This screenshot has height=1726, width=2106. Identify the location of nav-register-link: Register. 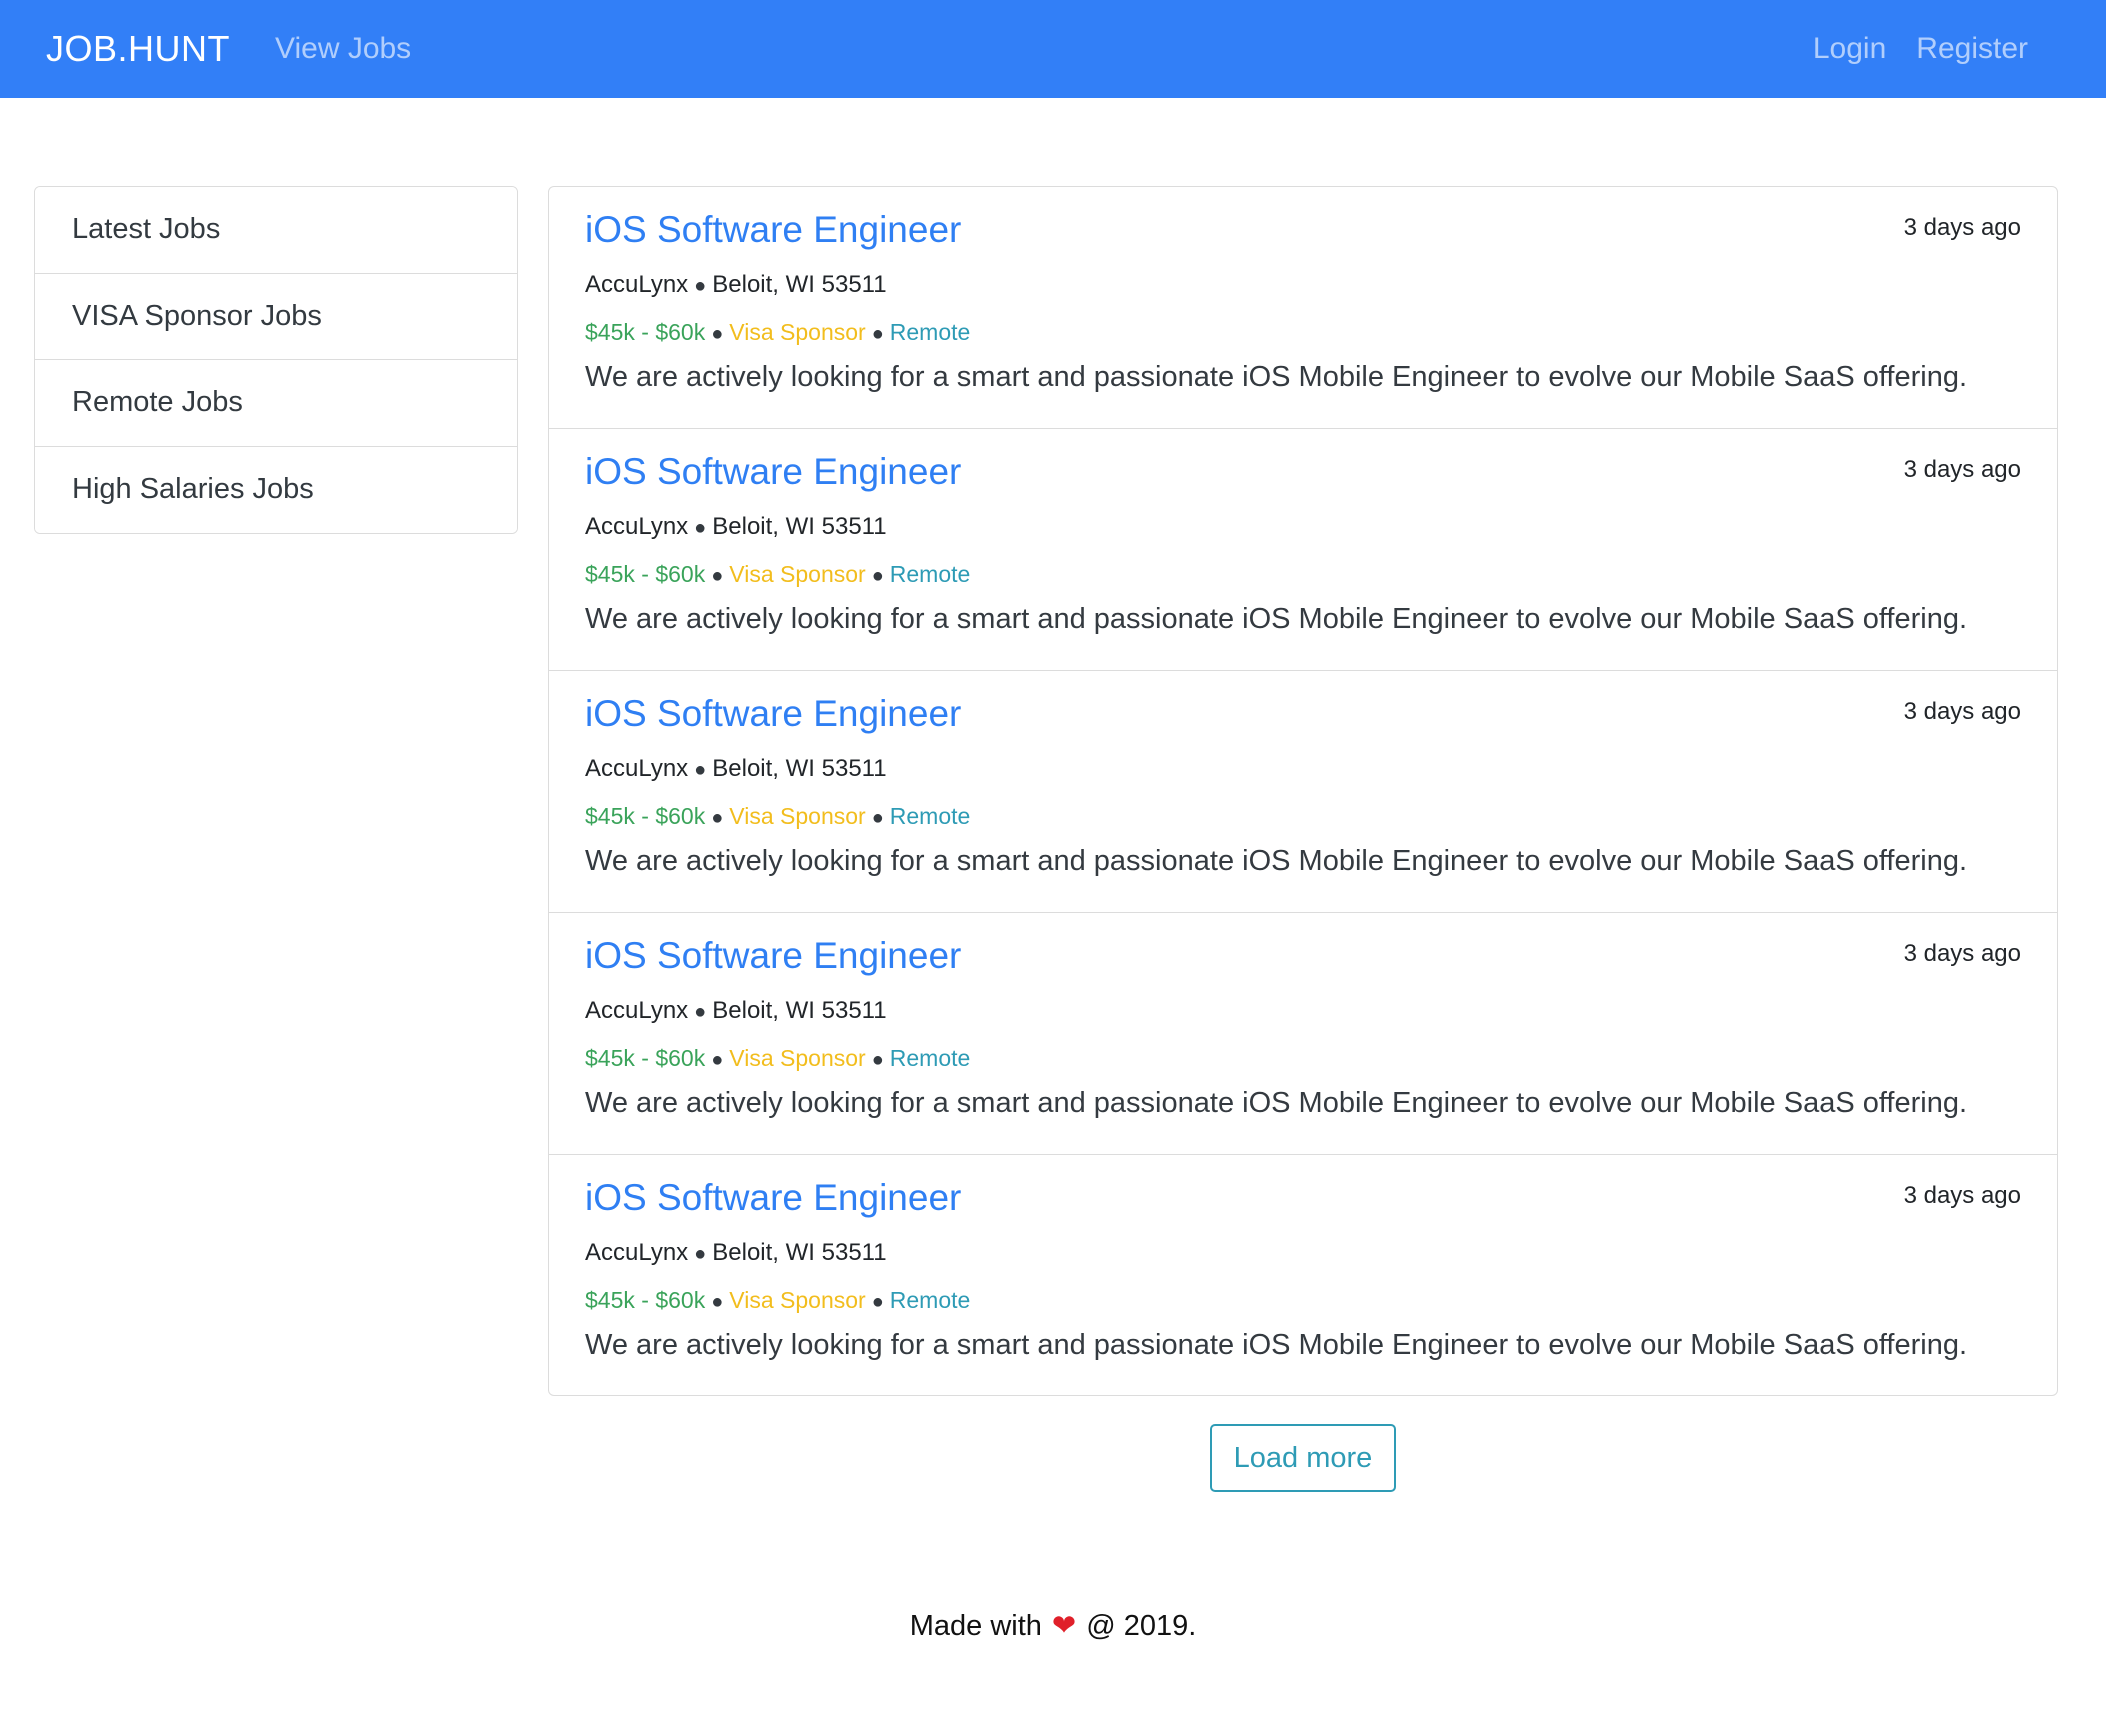
(1972, 49).